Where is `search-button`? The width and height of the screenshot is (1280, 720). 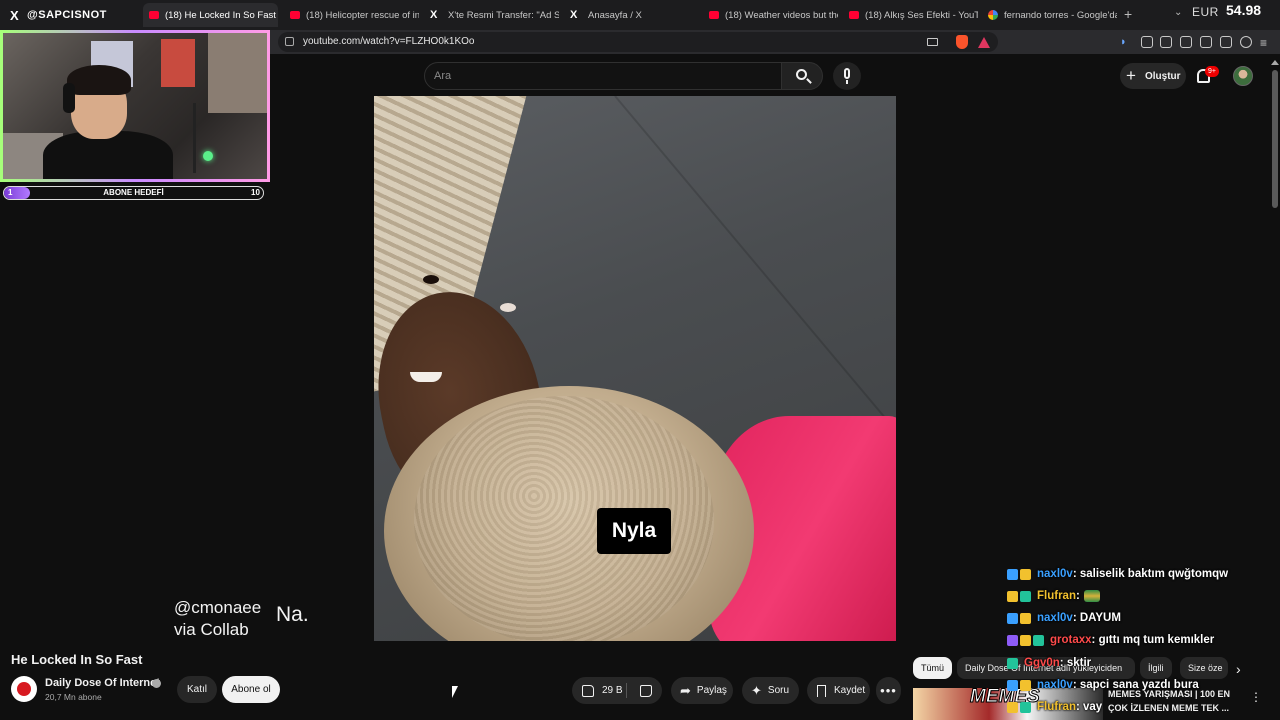 search-button is located at coordinates (802, 76).